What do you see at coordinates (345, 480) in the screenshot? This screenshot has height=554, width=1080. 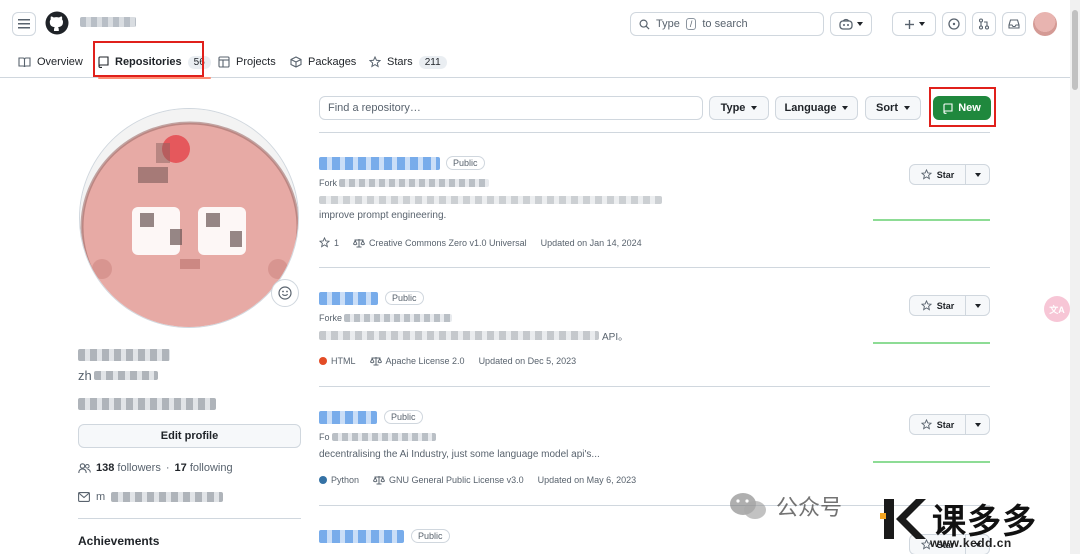 I see `language-name: Python` at bounding box center [345, 480].